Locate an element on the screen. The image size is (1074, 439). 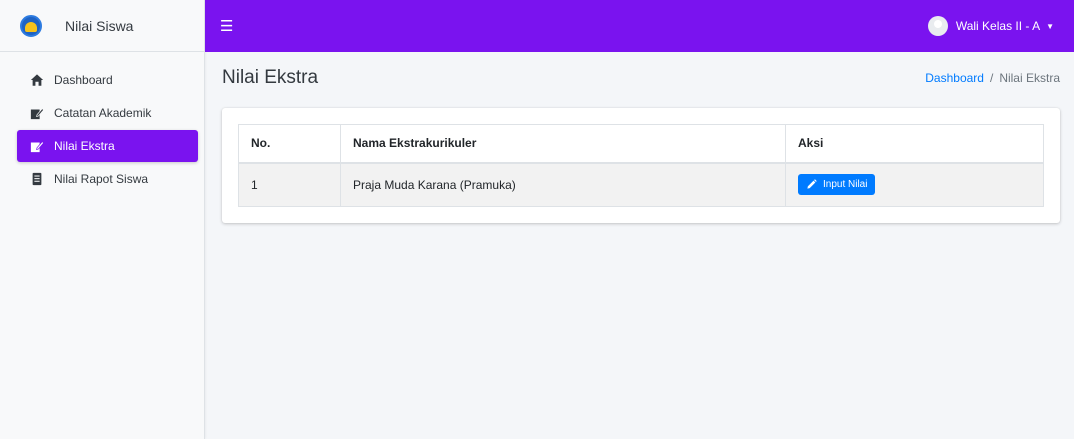
home-icon is located at coordinates (37, 80).